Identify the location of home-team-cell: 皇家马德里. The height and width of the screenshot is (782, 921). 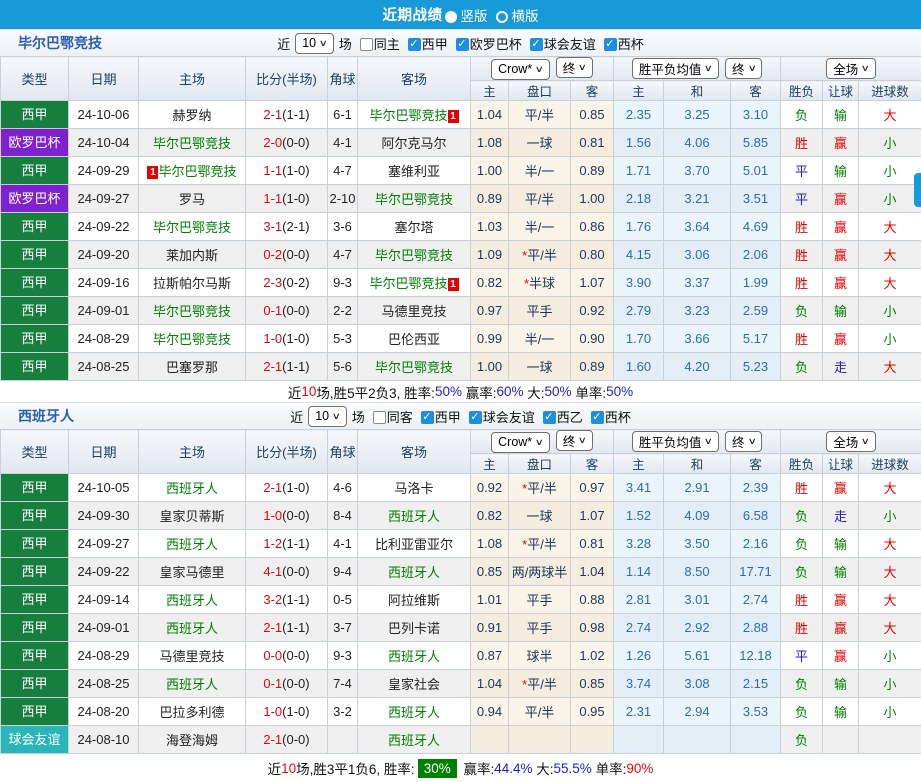
(192, 572).